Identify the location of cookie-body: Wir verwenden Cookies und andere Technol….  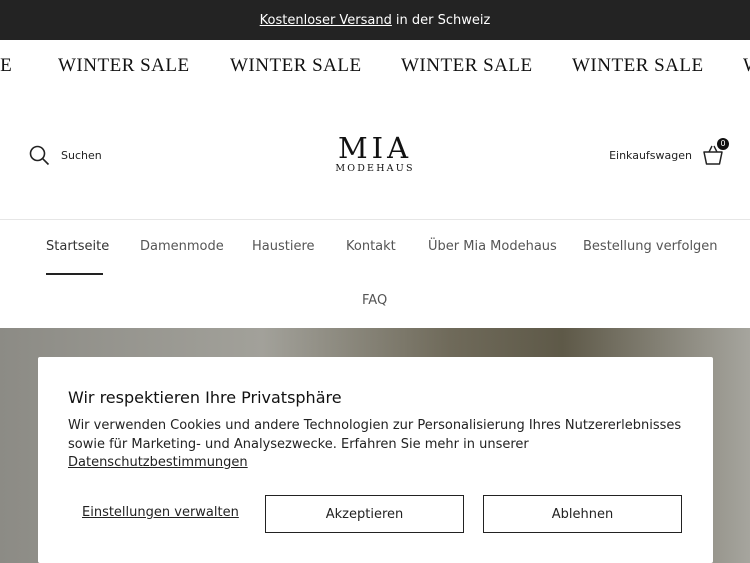
(378, 445).